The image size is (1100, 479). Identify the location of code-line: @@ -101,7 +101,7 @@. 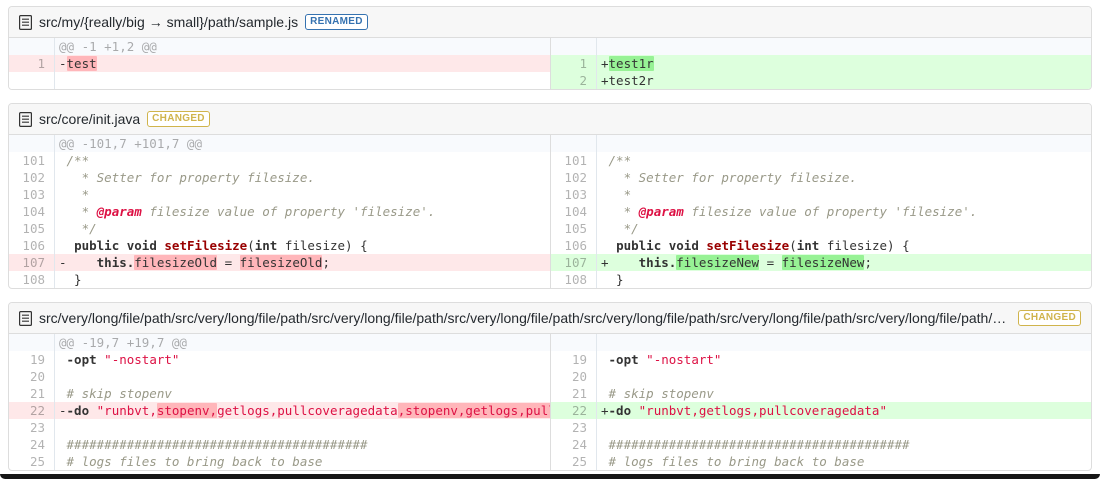
(130, 143).